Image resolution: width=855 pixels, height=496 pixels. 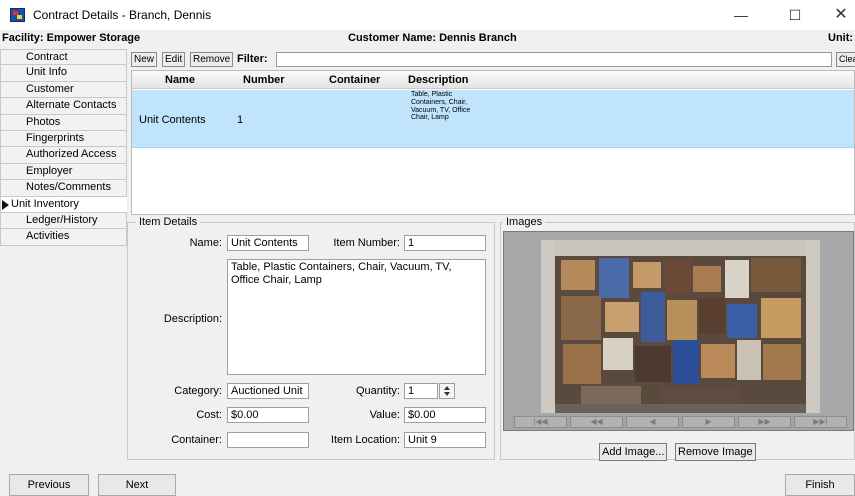 What do you see at coordinates (366, 243) in the screenshot?
I see `item-number-label: Item Number:` at bounding box center [366, 243].